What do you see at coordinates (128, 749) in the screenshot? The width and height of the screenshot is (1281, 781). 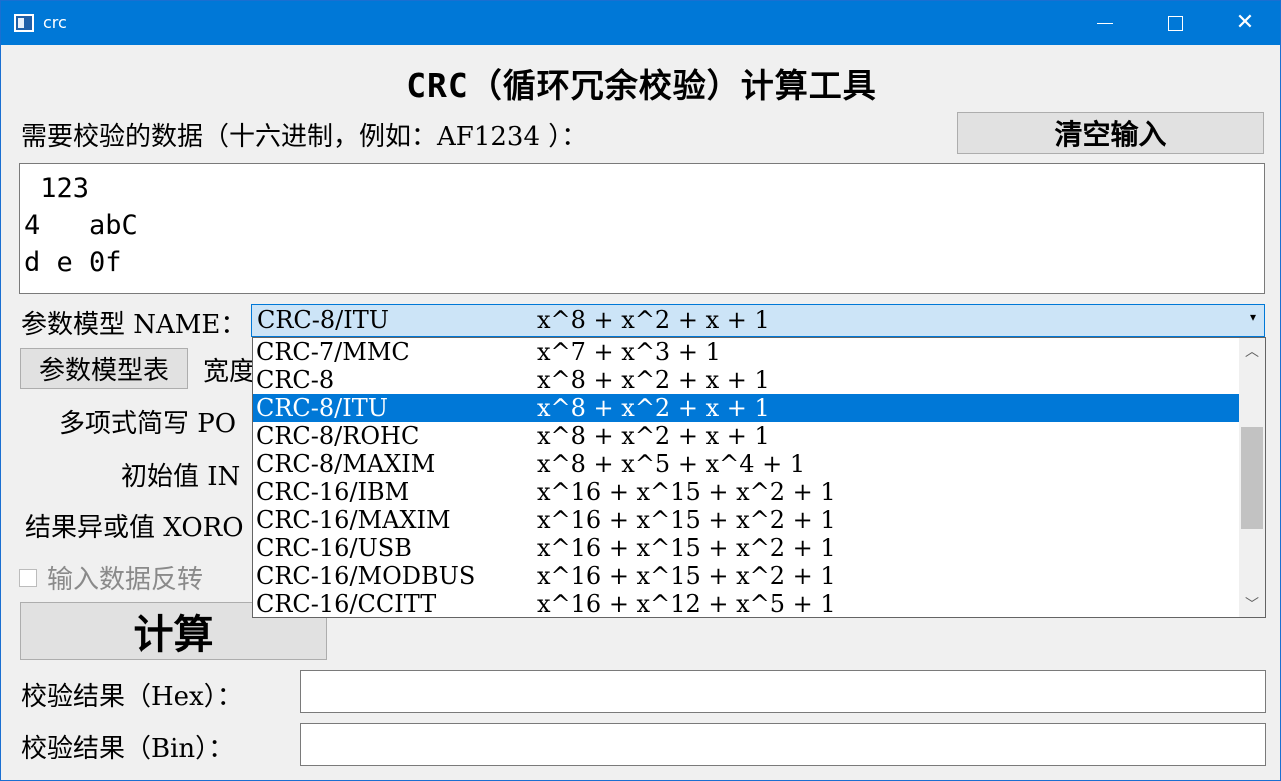 I see `bin-result-label: 校验结果（Bin）：` at bounding box center [128, 749].